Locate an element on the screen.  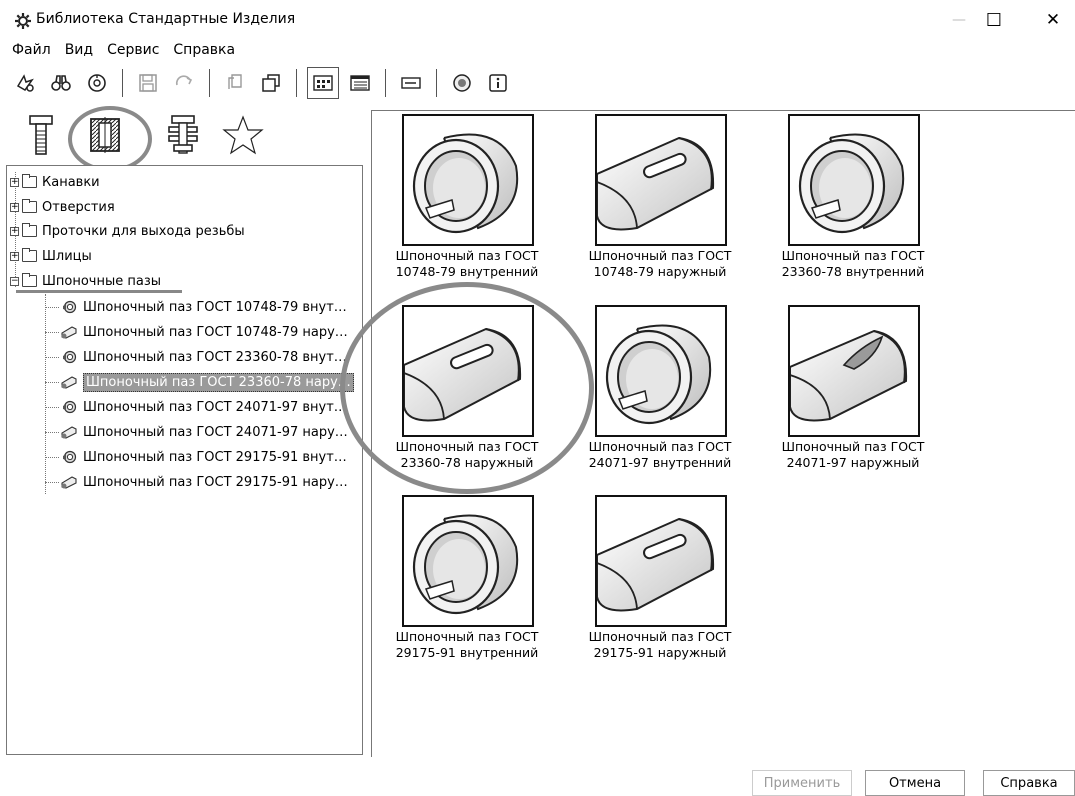
tree-folder-kanavki: + Канавки is located at coordinates (55, 182).